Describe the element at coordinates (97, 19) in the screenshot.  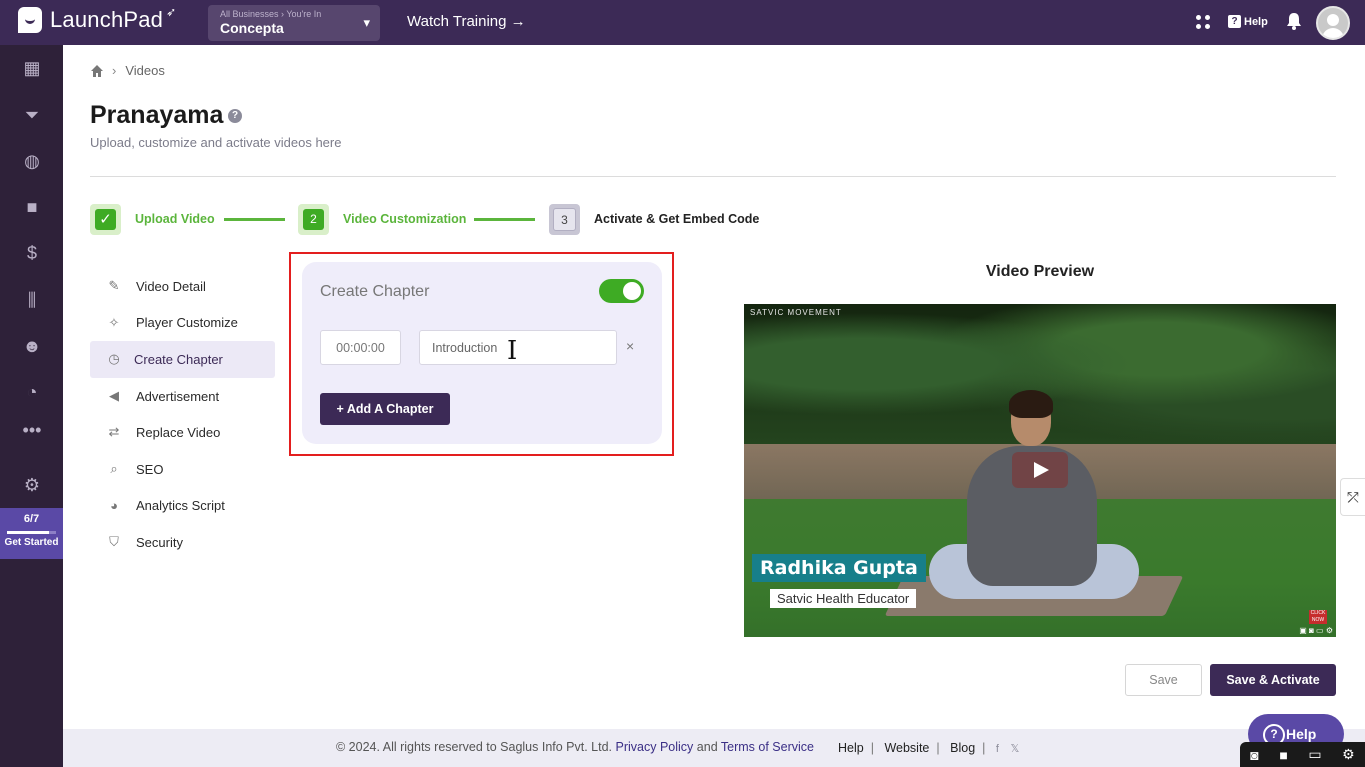
I see `launchpad-logo: LaunchPad ➶` at that location.